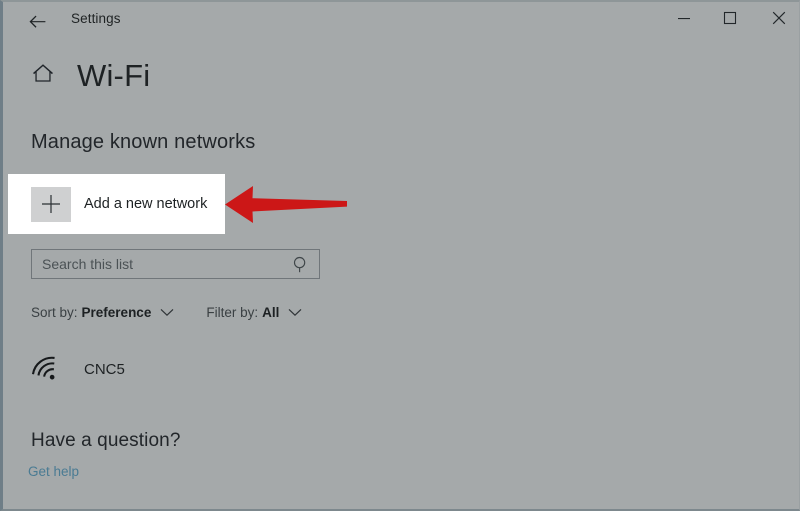 The width and height of the screenshot is (800, 511). Describe the element at coordinates (54, 312) in the screenshot. I see `sort-by-label: Sort by:` at that location.